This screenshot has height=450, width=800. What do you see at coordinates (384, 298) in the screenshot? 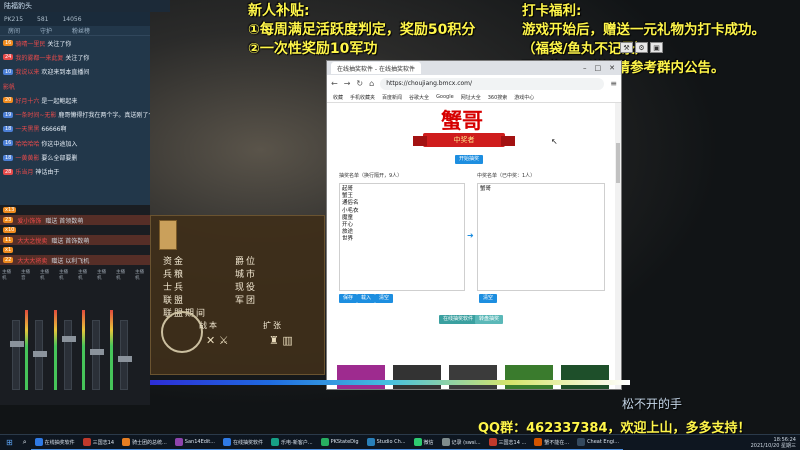
I see `clear-entrants-button: 清空` at bounding box center [384, 298].